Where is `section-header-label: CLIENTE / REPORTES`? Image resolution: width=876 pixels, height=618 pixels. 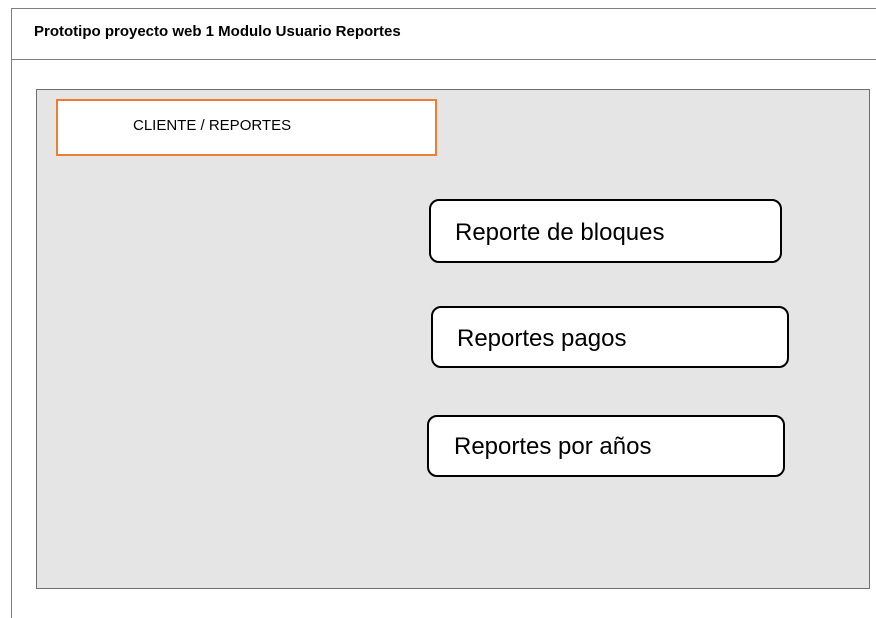
section-header-label: CLIENTE / REPORTES is located at coordinates (212, 125).